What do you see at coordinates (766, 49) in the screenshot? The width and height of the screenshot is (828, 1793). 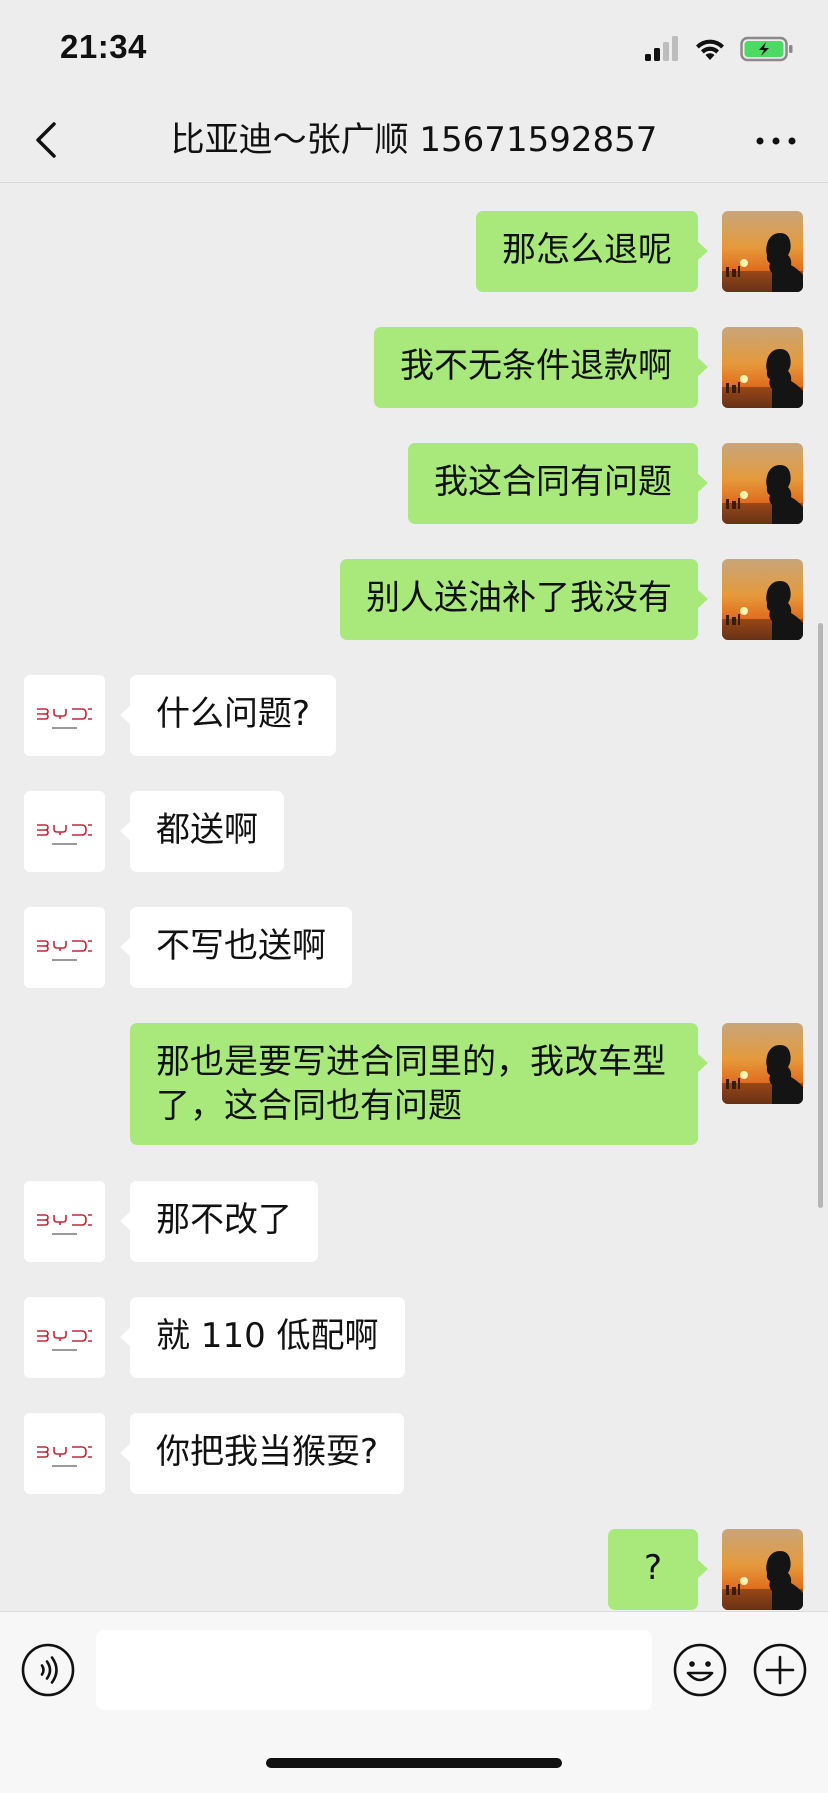 I see `battery-icon` at bounding box center [766, 49].